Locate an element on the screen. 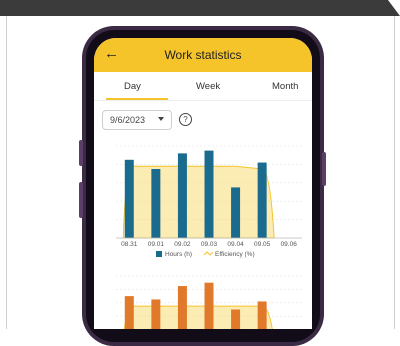  x-tick-label: 09.04 is located at coordinates (235, 244).